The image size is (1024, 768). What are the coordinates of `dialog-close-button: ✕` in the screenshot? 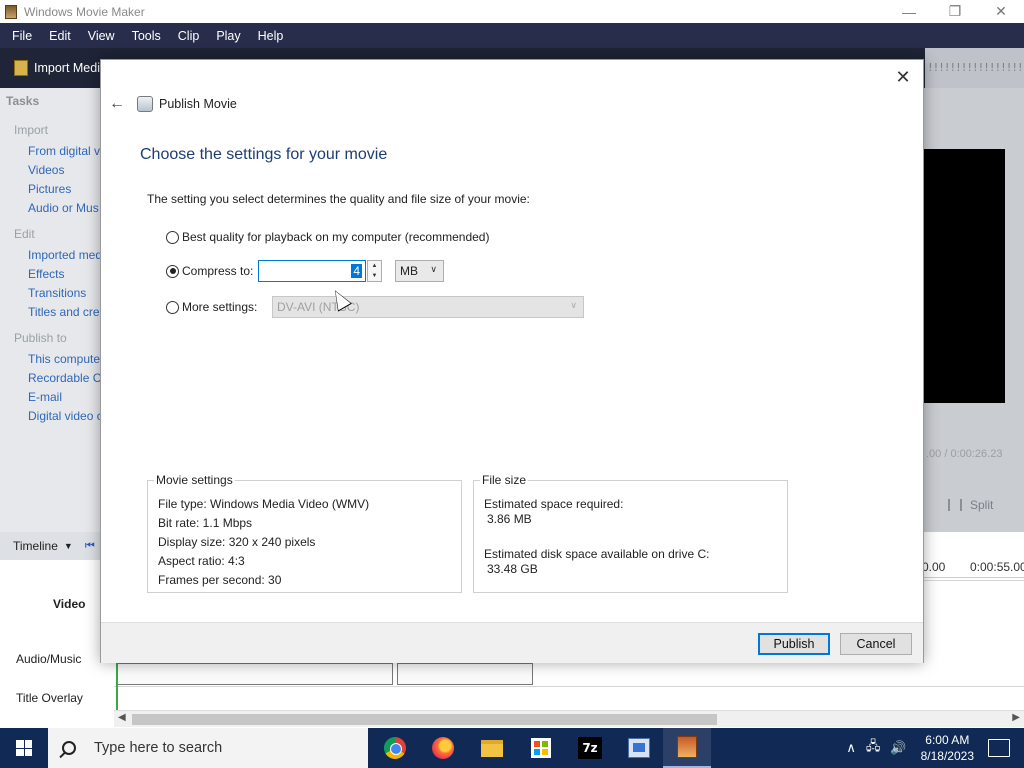 It's located at (903, 77).